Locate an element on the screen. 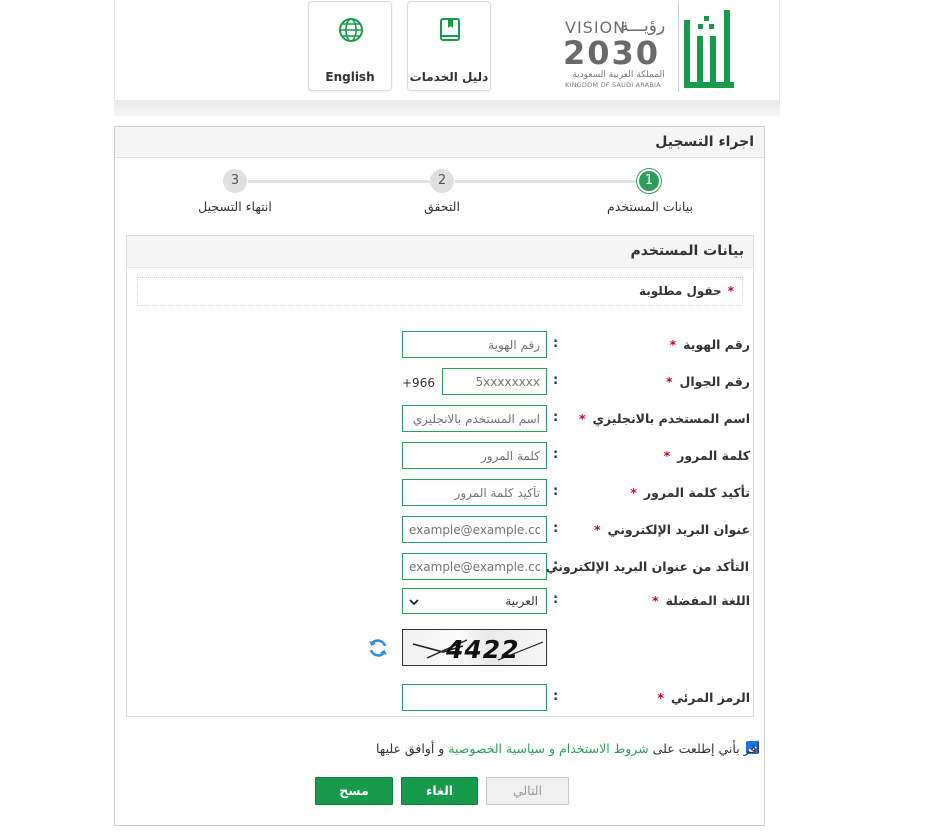 The width and height of the screenshot is (932, 832). mobile-input is located at coordinates (494, 381).